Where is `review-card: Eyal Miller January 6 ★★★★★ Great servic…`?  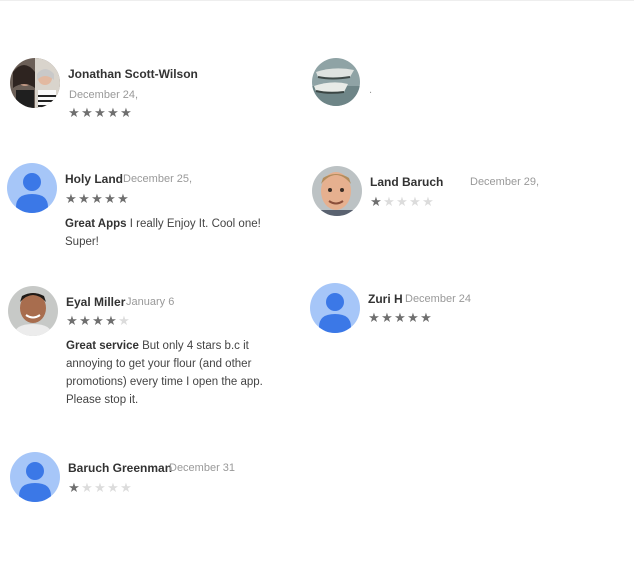 review-card: Eyal Miller January 6 ★★★★★ Great servic… is located at coordinates (148, 351).